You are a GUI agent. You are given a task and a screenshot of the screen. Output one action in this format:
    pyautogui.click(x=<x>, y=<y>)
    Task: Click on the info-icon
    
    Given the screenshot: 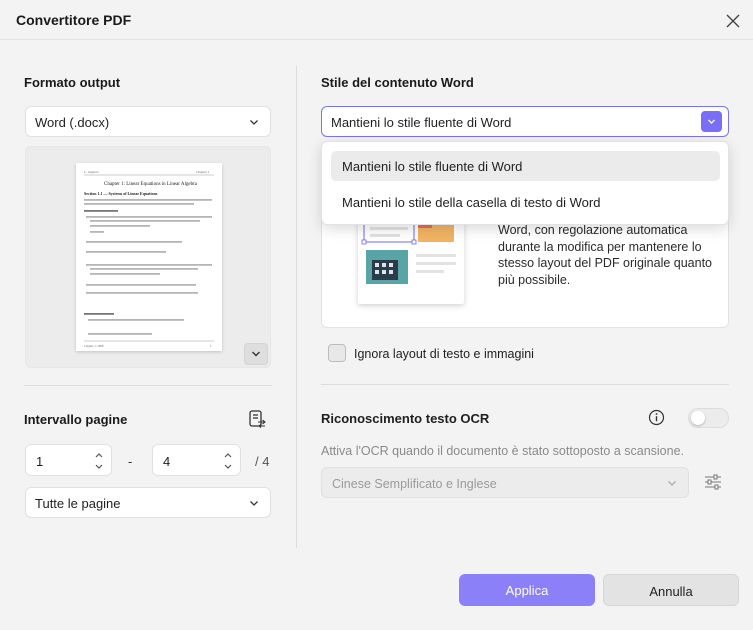 What is the action you would take?
    pyautogui.click(x=656, y=417)
    